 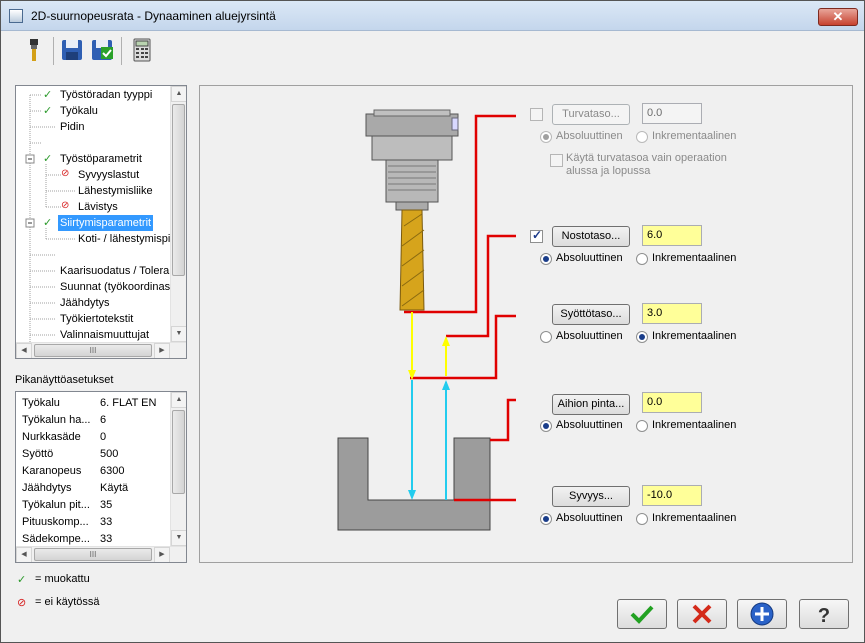 What do you see at coordinates (53, 51) in the screenshot?
I see `toolbar-separator` at bounding box center [53, 51].